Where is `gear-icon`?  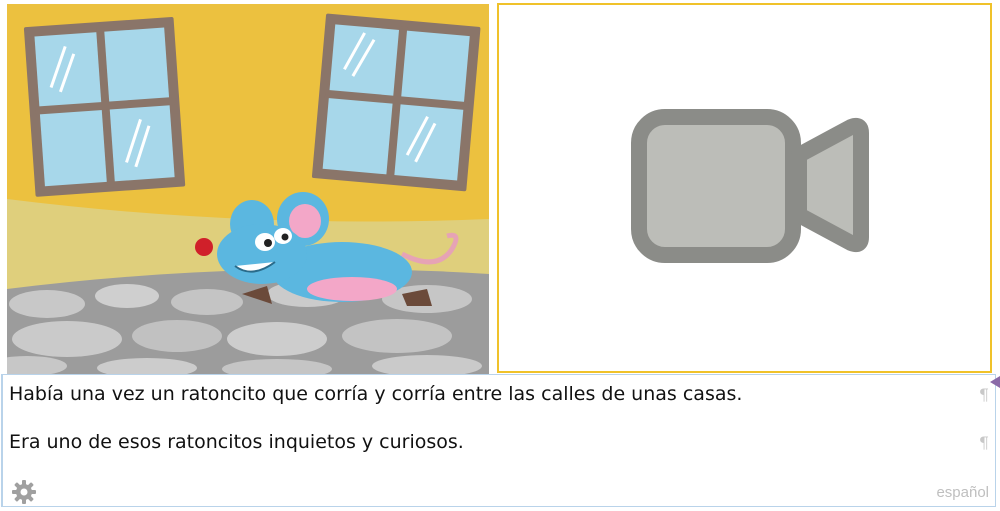 gear-icon is located at coordinates (24, 492).